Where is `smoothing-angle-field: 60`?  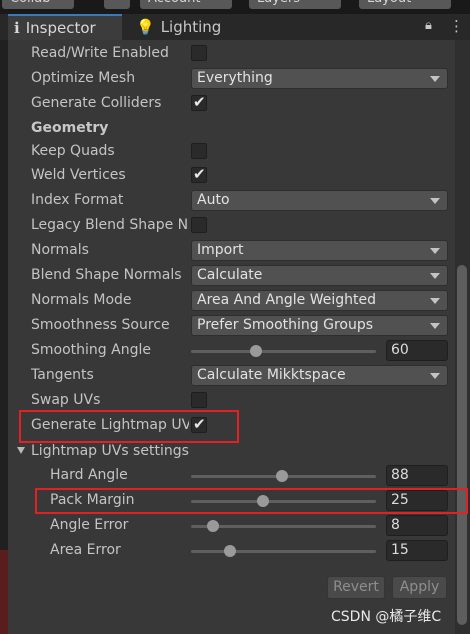 smoothing-angle-field: 60 is located at coordinates (417, 350).